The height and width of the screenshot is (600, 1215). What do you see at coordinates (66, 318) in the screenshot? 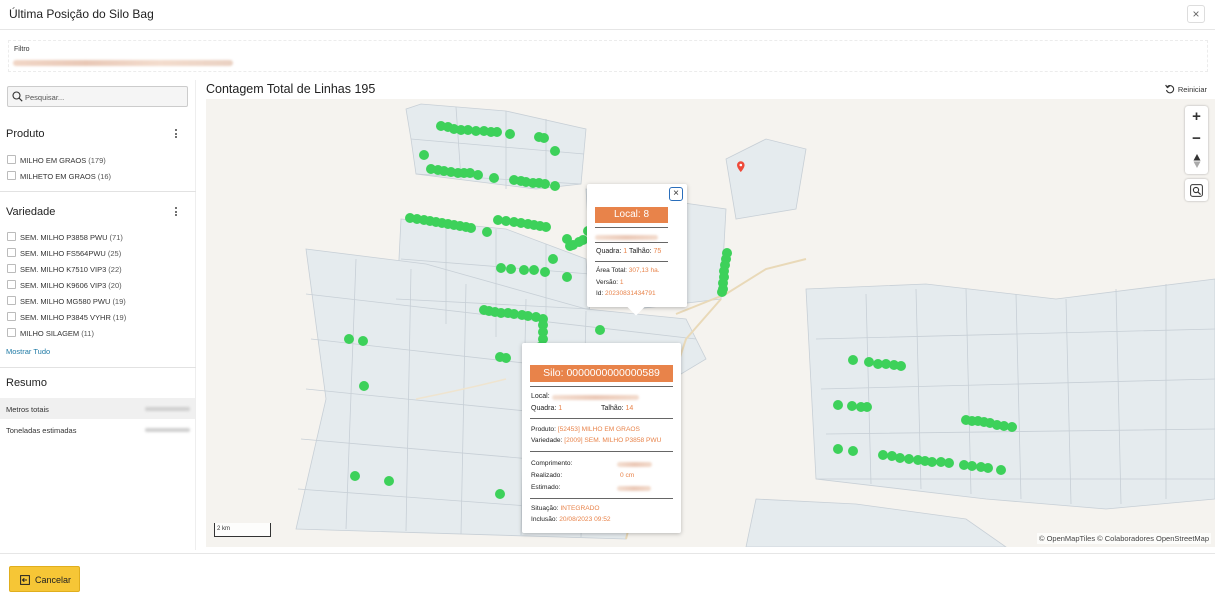
I see `variedade-option: SEM. MILHO P3845 VYHR (19)` at bounding box center [66, 318].